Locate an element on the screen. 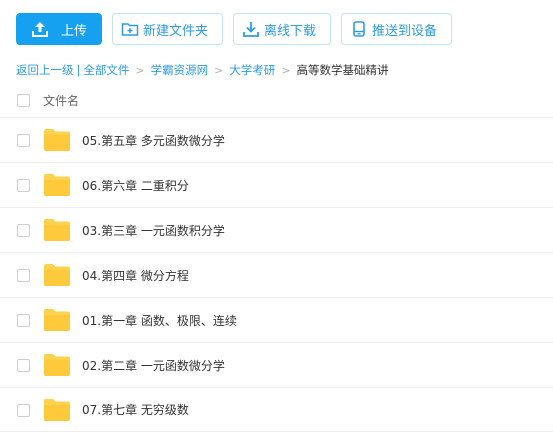 The image size is (553, 444). breadcrumb-item-xueba: 学霸资源网 is located at coordinates (180, 70).